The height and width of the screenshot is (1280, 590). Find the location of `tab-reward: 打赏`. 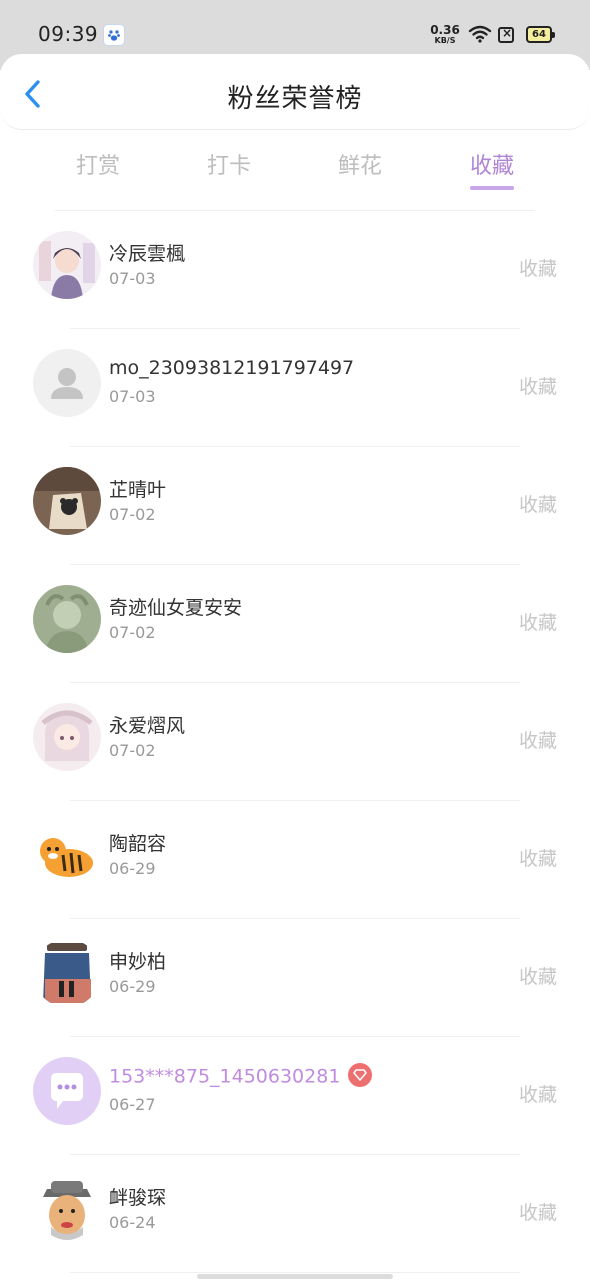

tab-reward: 打赏 is located at coordinates (98, 164).